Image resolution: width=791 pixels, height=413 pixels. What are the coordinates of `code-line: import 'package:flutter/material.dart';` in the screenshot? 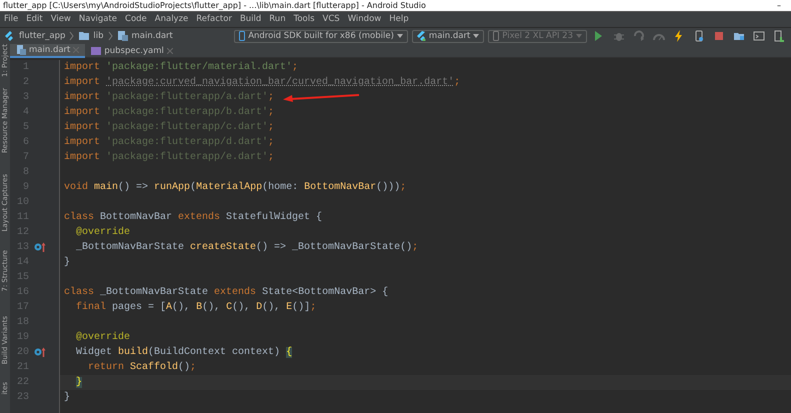 It's located at (181, 67).